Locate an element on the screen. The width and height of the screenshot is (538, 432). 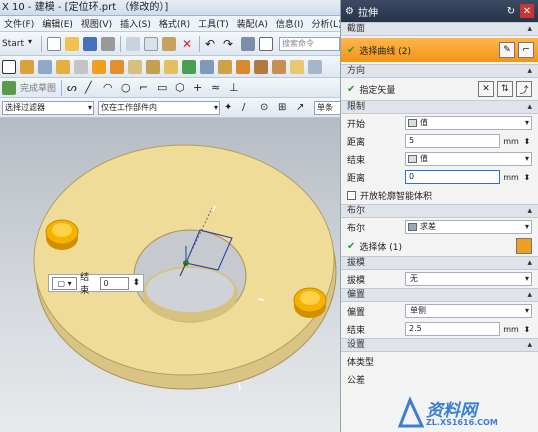
menu-view: 视图(V) is located at coordinates (96, 23).